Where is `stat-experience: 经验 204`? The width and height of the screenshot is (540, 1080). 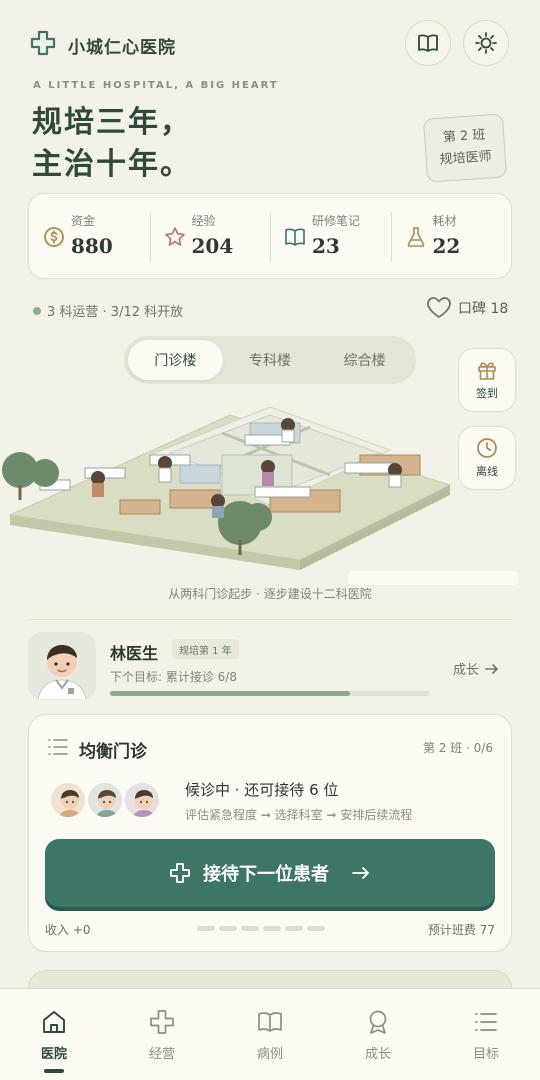 stat-experience: 经验 204 is located at coordinates (210, 236).